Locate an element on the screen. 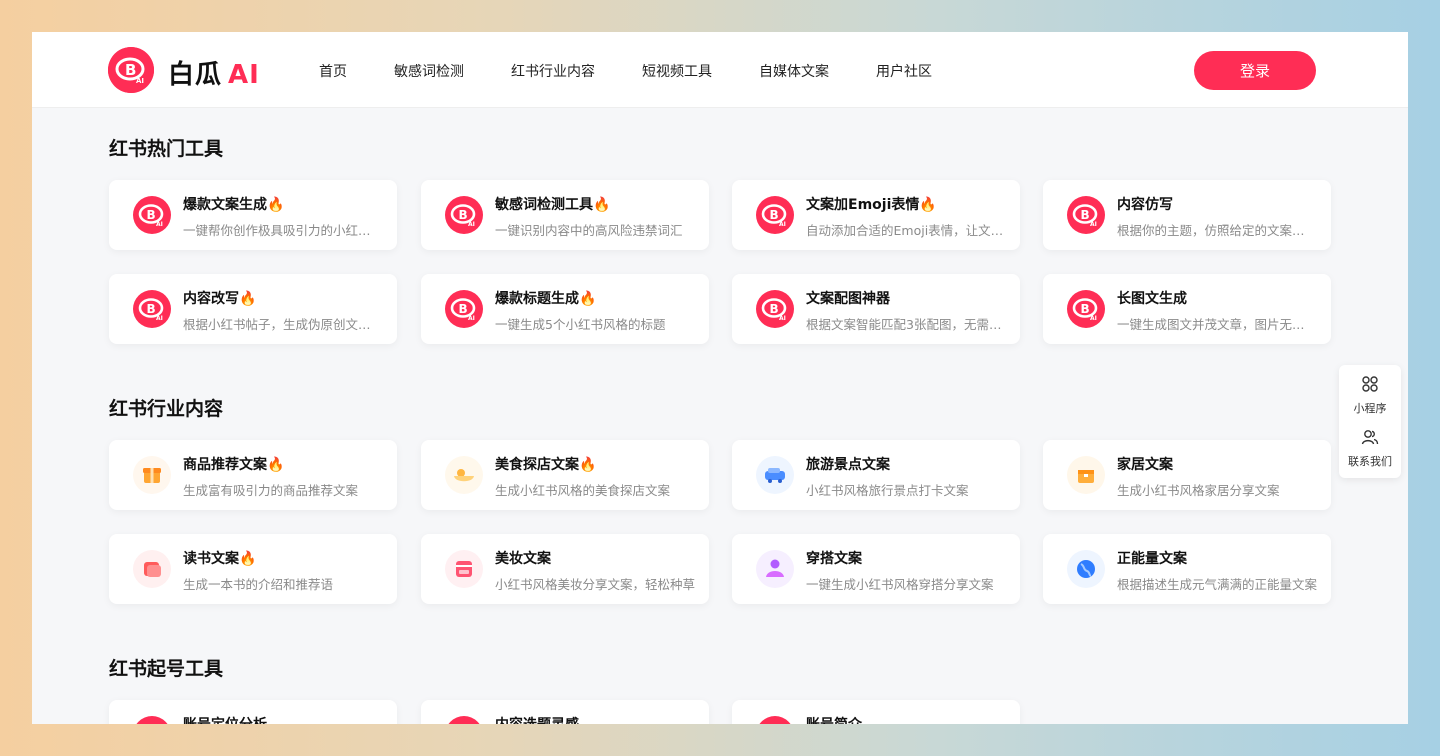 This screenshot has height=756, width=1440. tool-card: 正能量文案根据描述生成元气满满的正能量文案 is located at coordinates (1187, 569).